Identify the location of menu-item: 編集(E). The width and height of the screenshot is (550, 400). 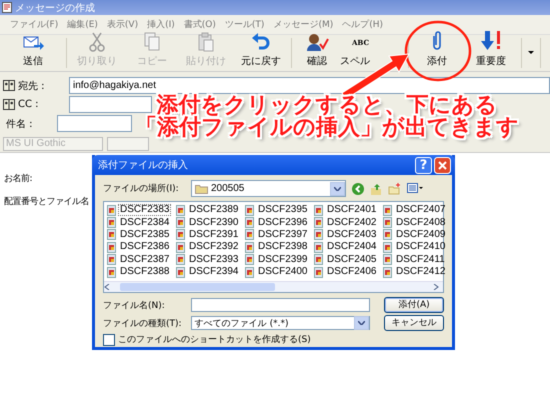
(82, 24).